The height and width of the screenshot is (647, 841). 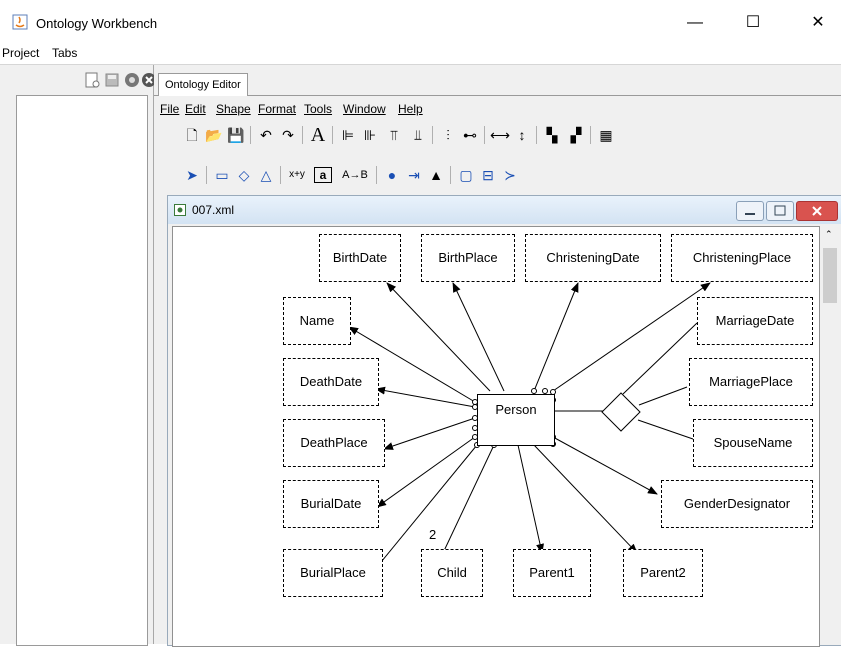 I want to click on send-back-icon: ▞, so click(x=576, y=135).